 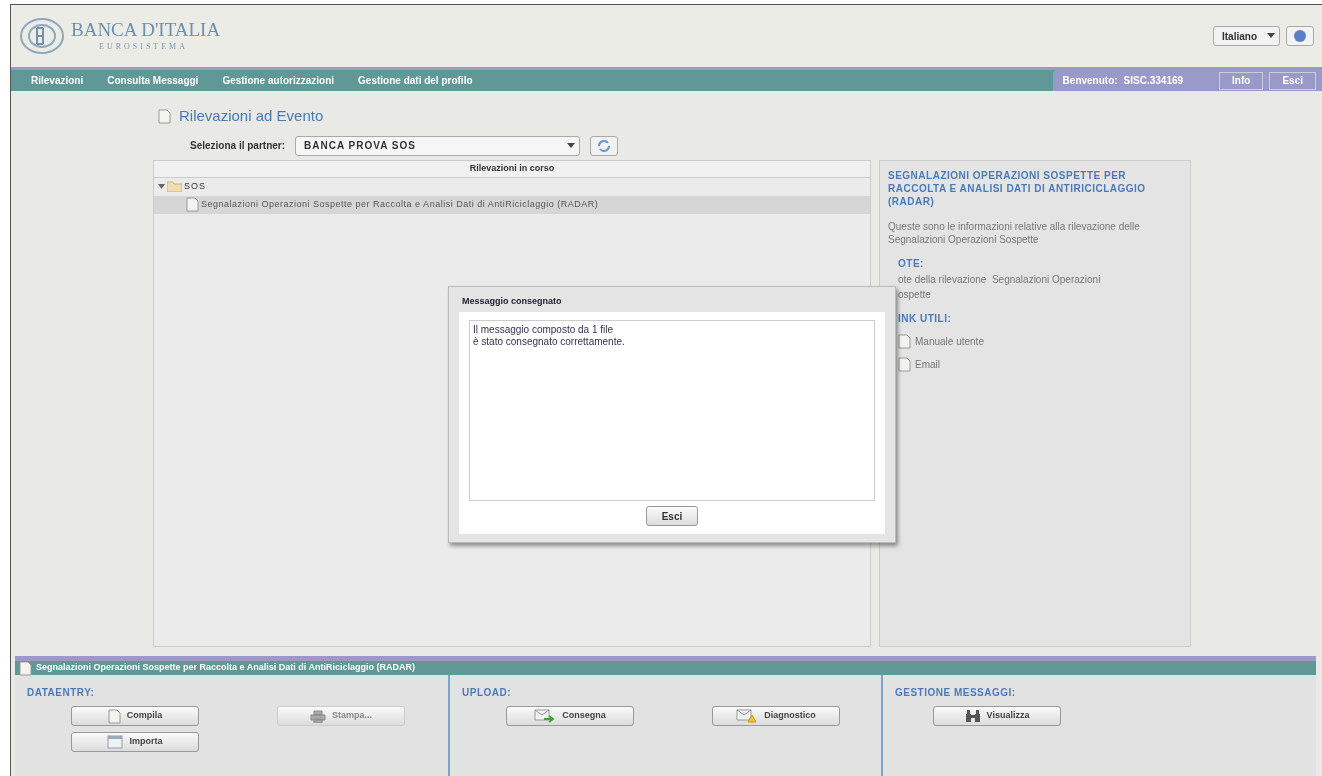 I want to click on logo-title: BANCA D'ITALIA, so click(x=146, y=30).